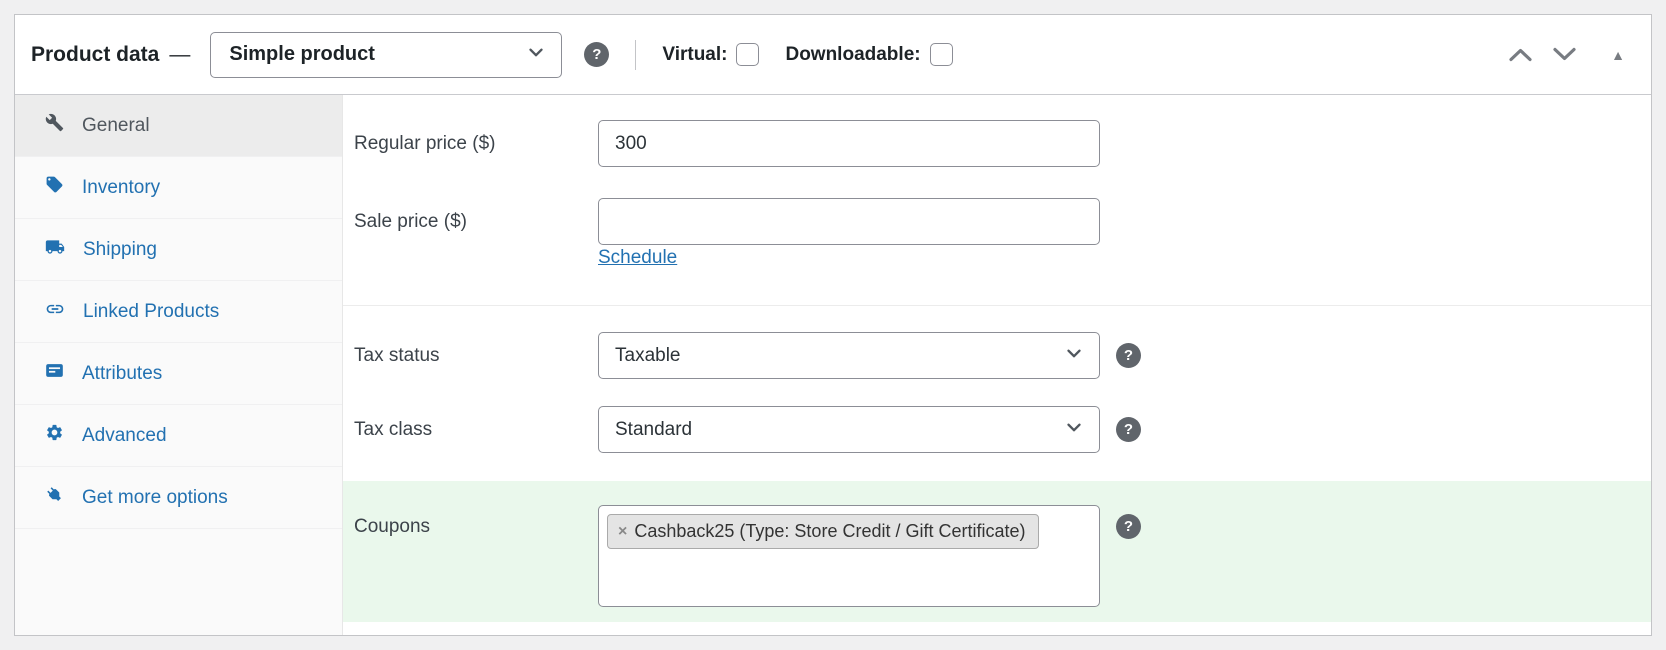  Describe the element at coordinates (410, 221) in the screenshot. I see `sale-price-label: Sale price ($)` at that location.